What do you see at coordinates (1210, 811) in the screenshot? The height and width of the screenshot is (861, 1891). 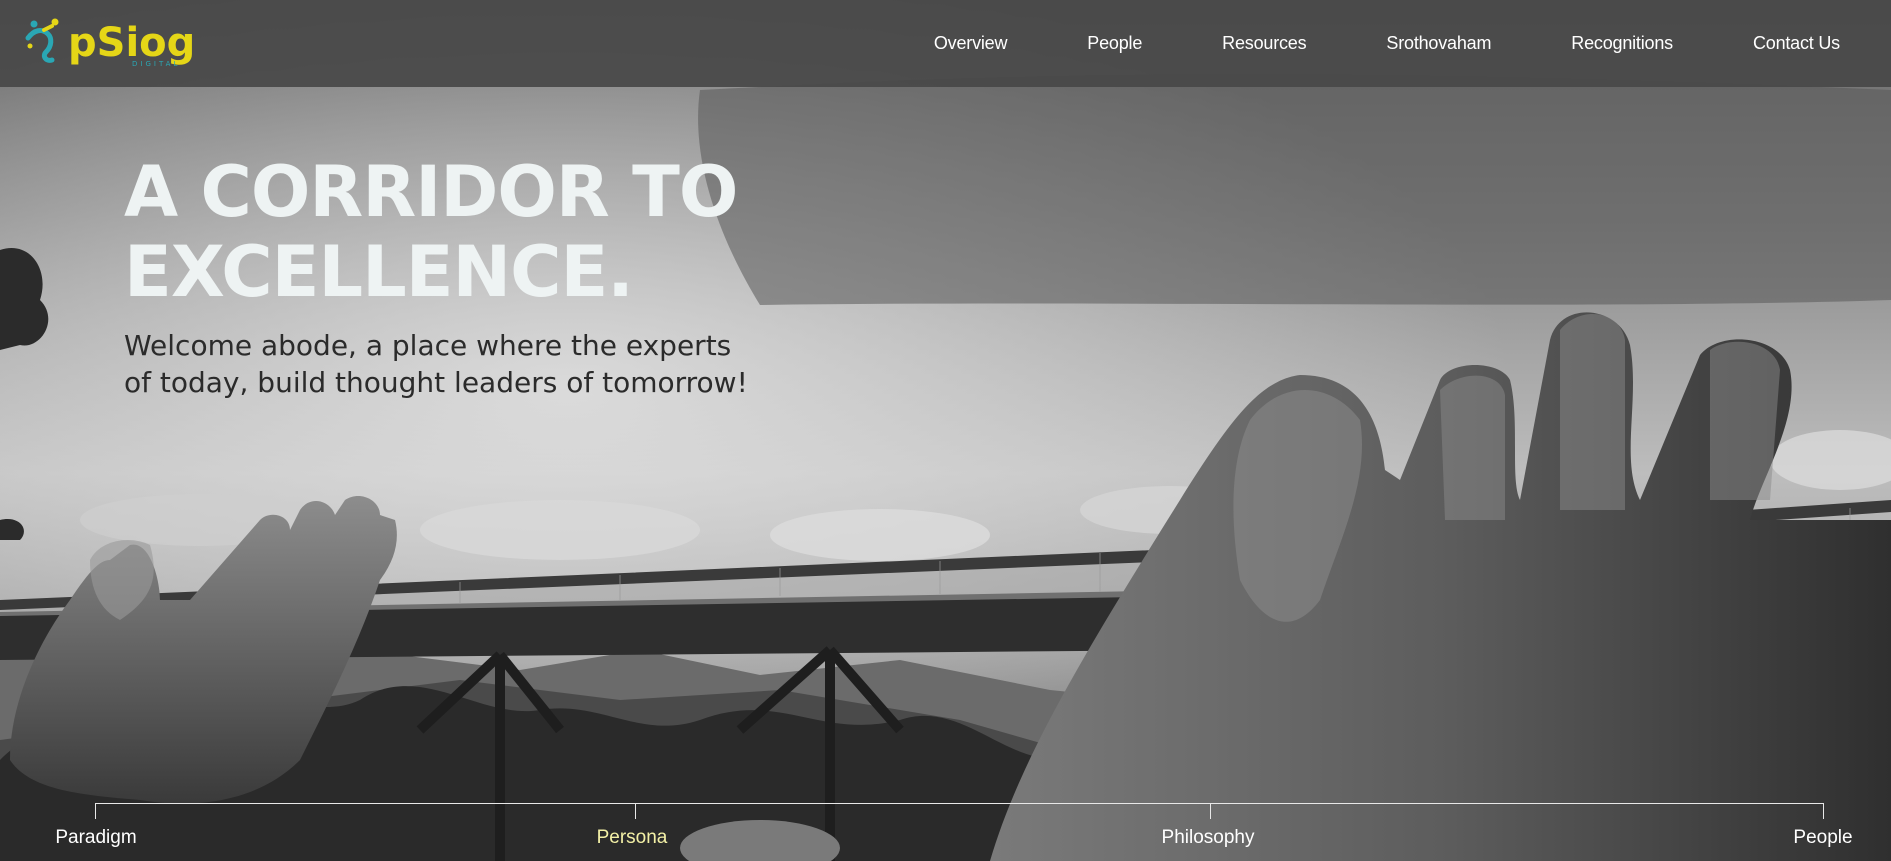 I see `timeline-tick-philosophy` at bounding box center [1210, 811].